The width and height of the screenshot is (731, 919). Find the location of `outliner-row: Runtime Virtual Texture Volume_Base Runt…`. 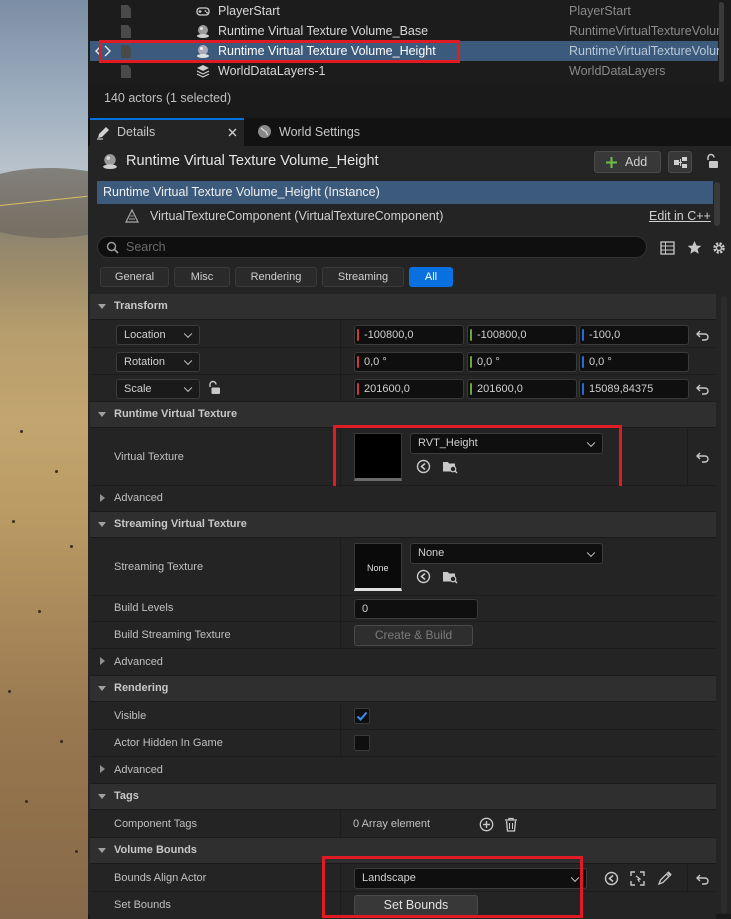

outliner-row: Runtime Virtual Texture Volume_Base Runt… is located at coordinates (404, 31).